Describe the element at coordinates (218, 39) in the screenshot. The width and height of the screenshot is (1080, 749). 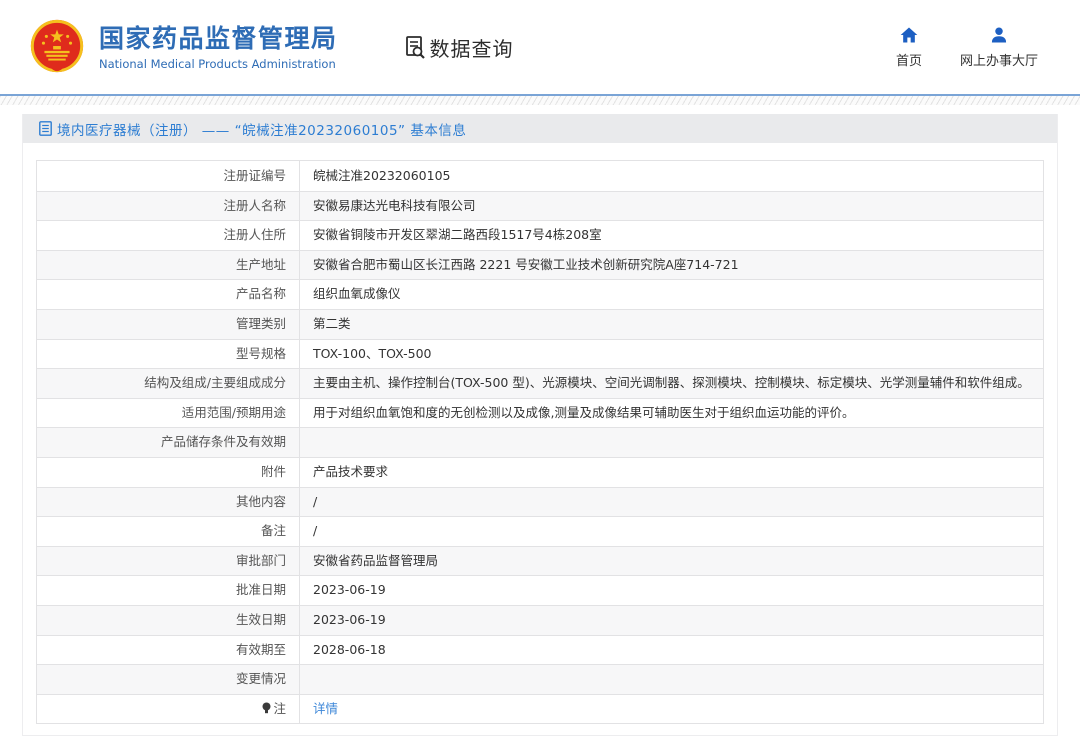
I see `brand-title-cn: 国家药品监督管理局` at that location.